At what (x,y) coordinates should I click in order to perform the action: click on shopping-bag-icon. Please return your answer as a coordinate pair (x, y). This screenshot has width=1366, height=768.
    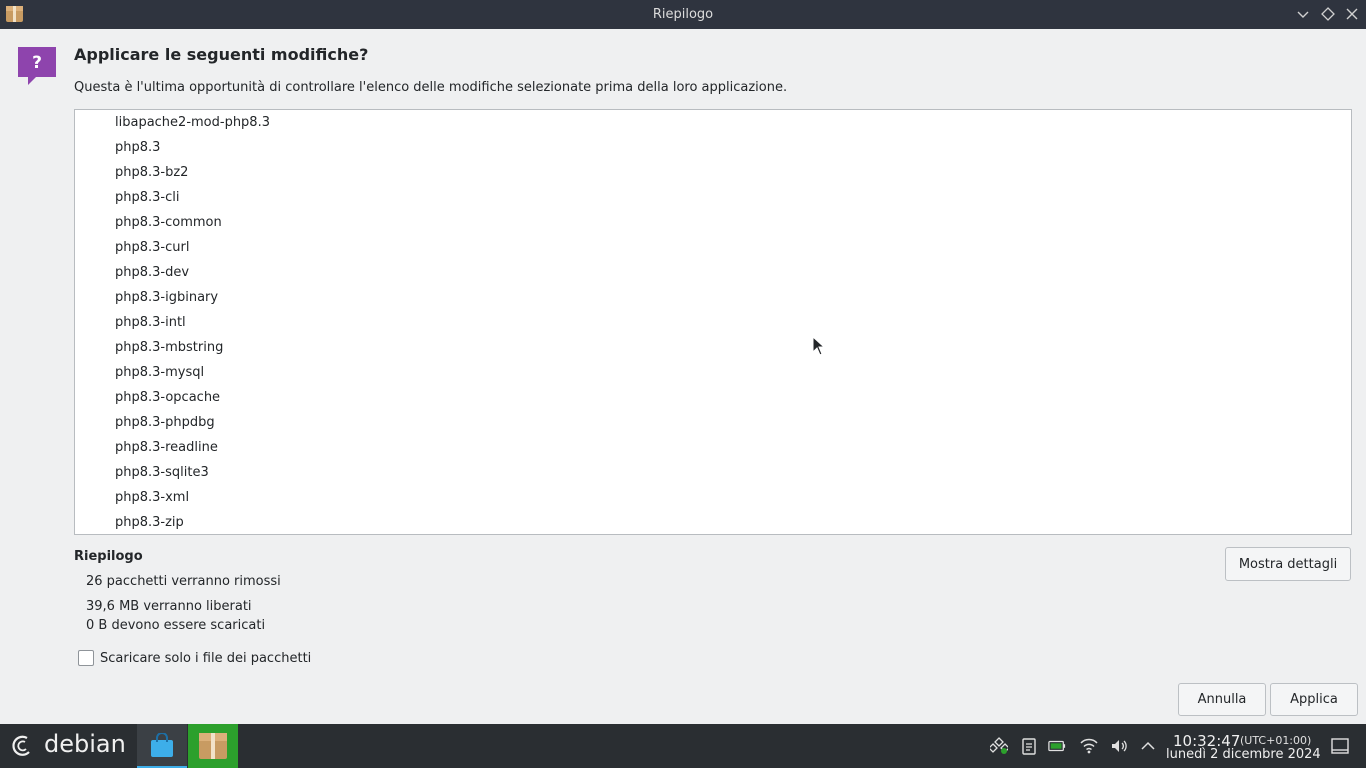
    Looking at the image, I should click on (162, 745).